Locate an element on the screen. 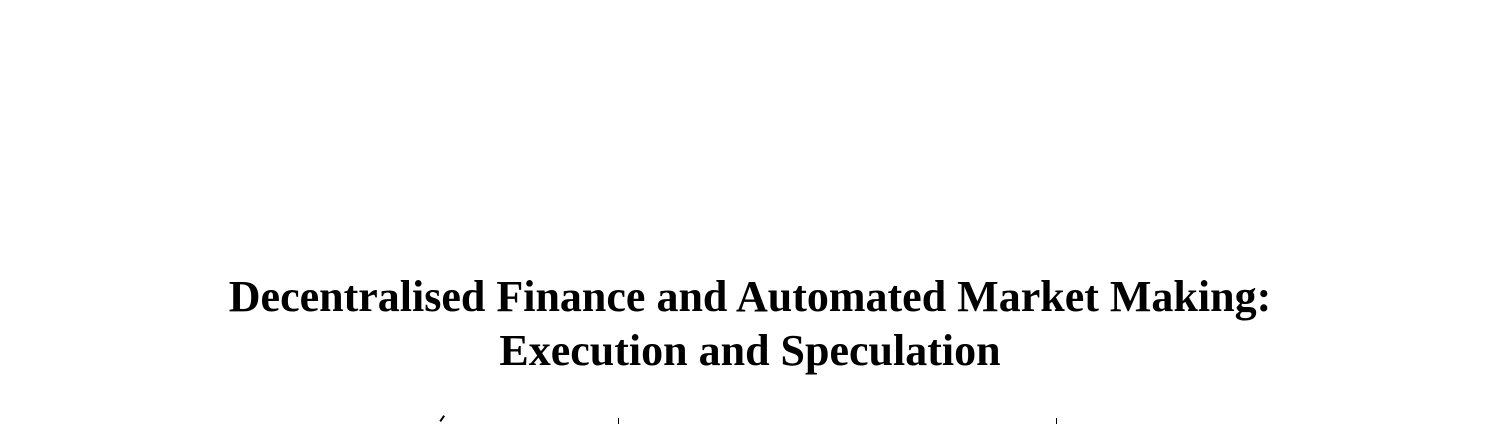 Image resolution: width=1500 pixels, height=424 pixels. accent-mark is located at coordinates (442, 418).